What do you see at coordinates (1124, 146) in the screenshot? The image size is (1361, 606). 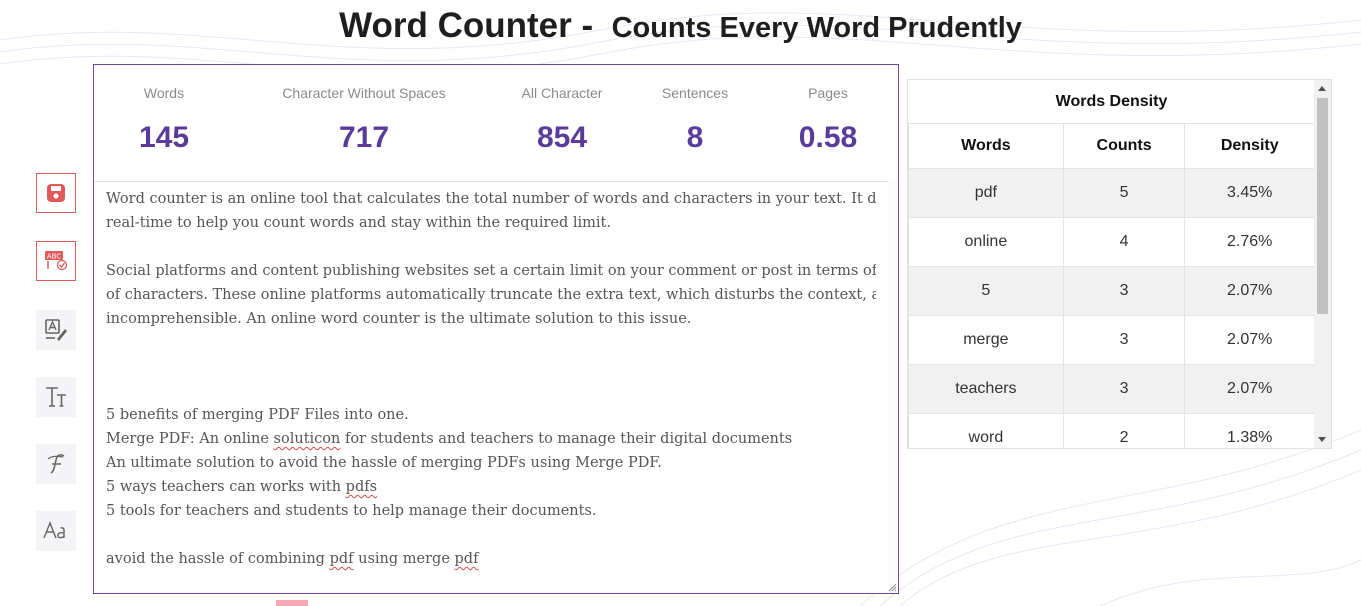 I see `column-header-counts: Counts` at bounding box center [1124, 146].